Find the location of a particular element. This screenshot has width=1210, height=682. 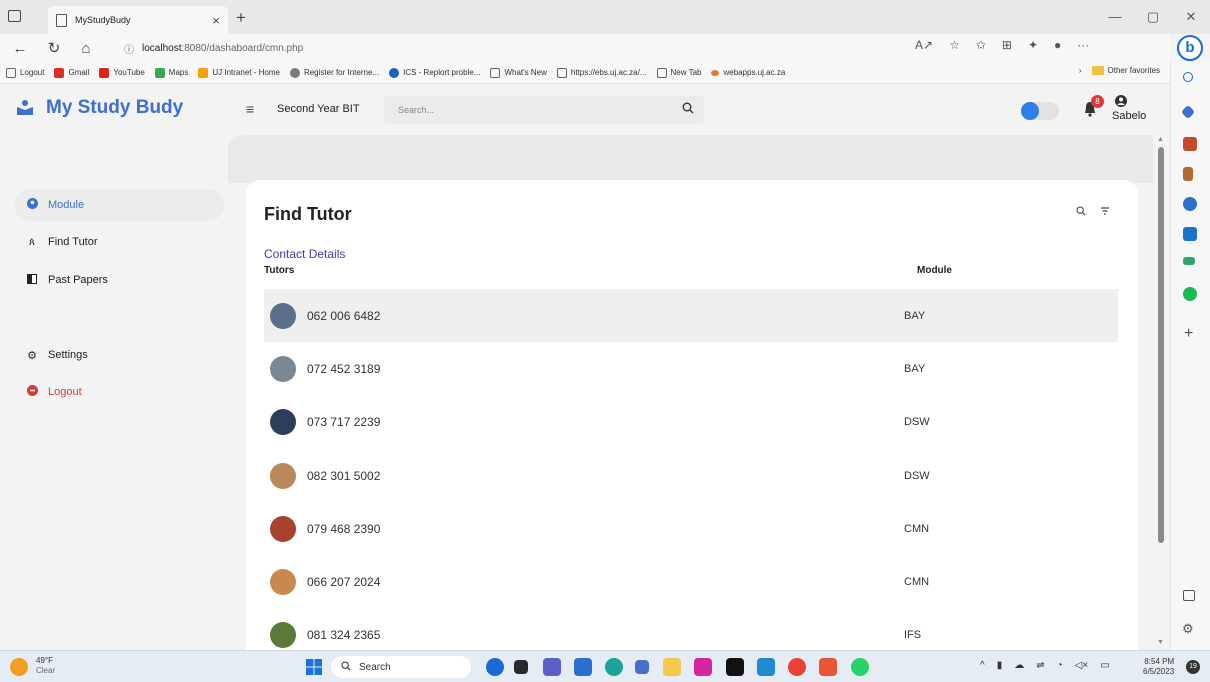

add-icon: + is located at coordinates (1188, 334).